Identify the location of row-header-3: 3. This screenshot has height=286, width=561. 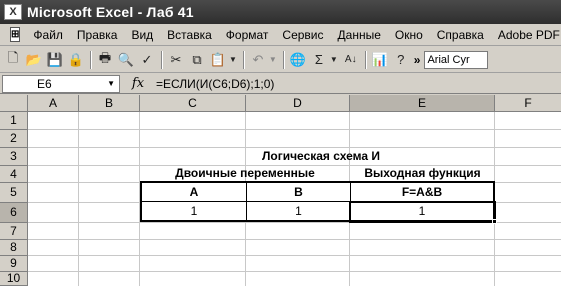
(14, 157).